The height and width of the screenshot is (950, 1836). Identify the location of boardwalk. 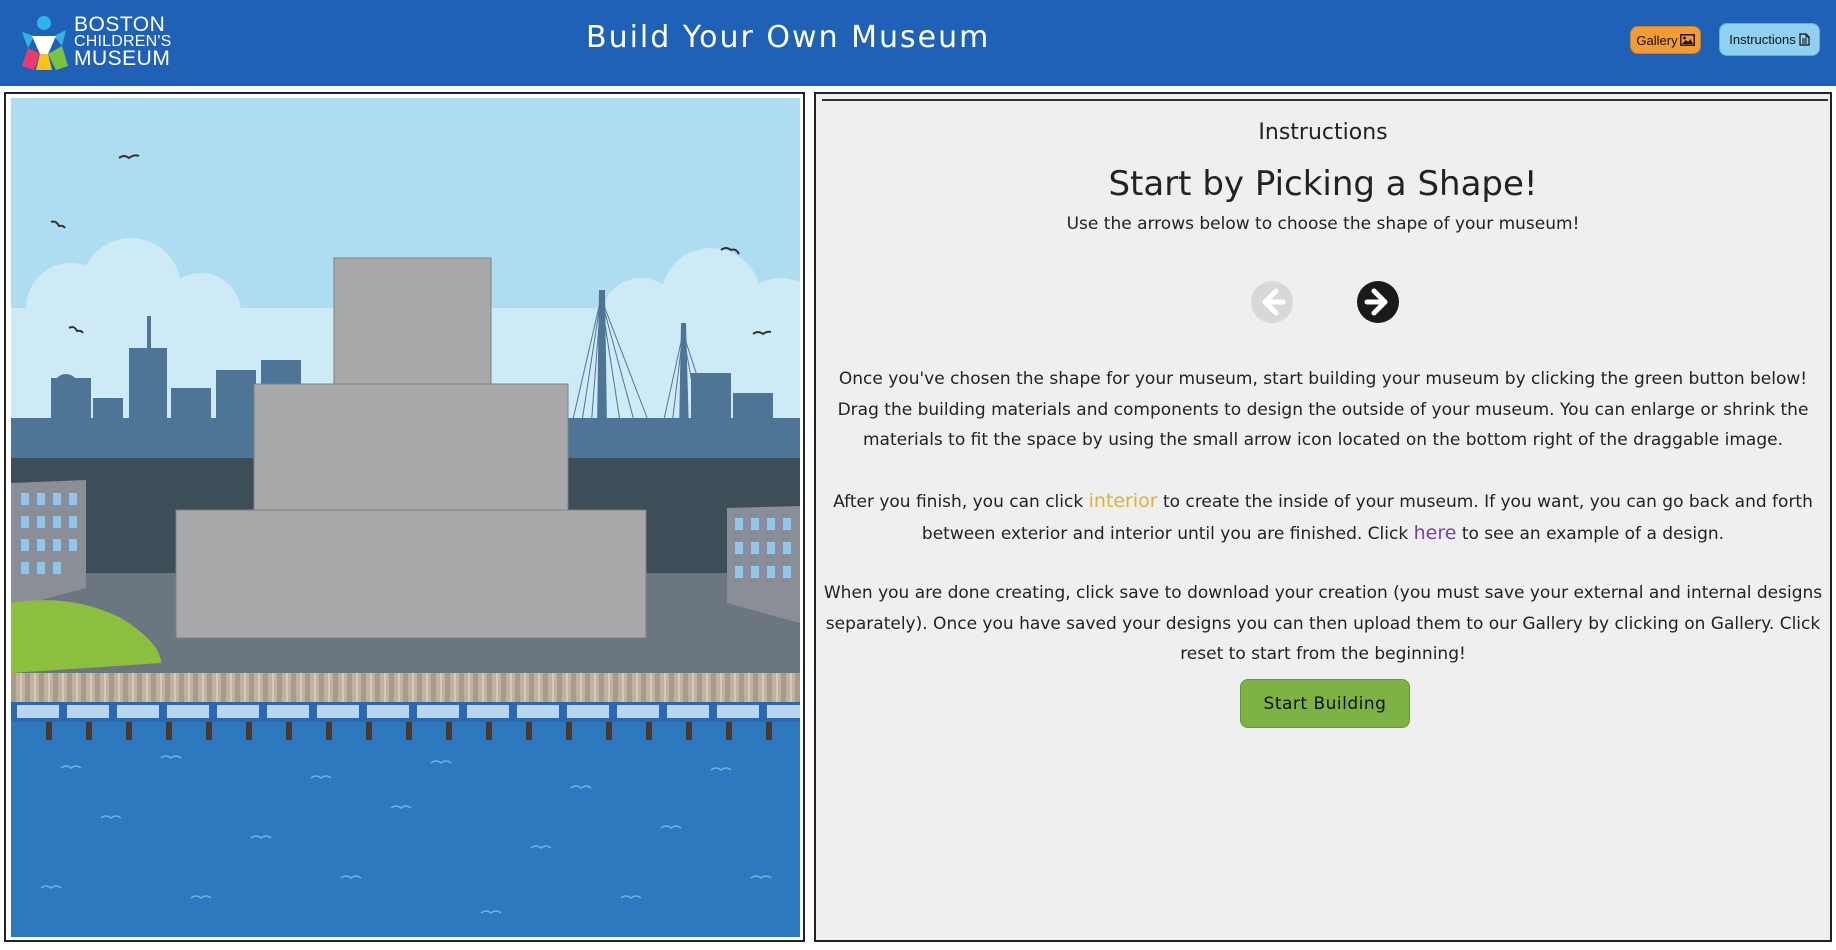
(405, 688).